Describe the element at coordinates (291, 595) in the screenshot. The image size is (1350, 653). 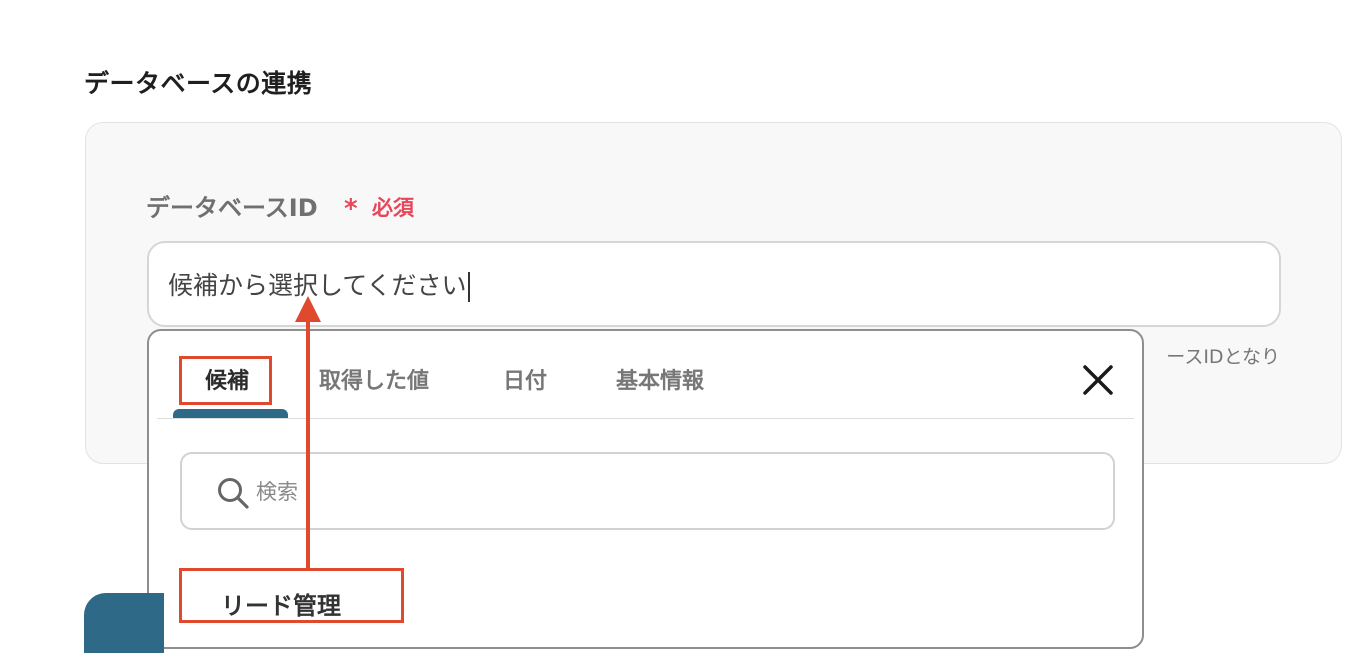
I see `highlight-box-item` at that location.